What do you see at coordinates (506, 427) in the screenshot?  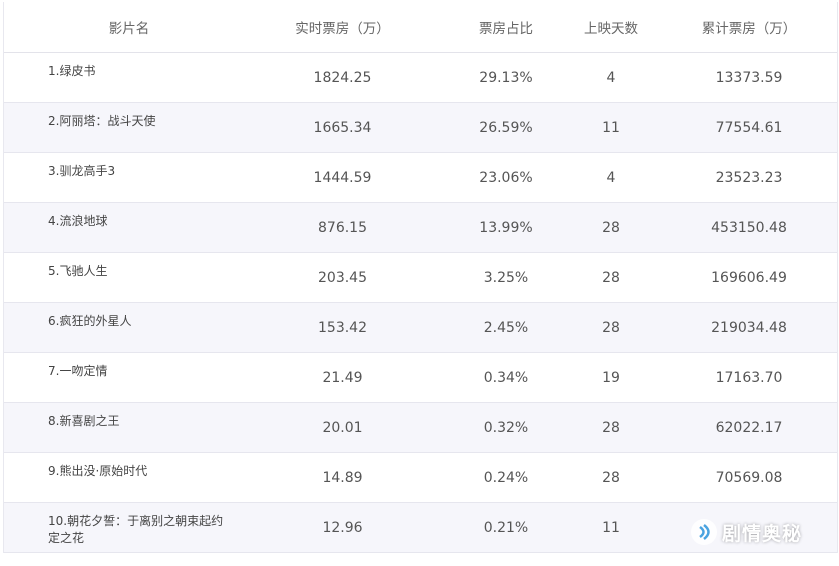 I see `box-office-share: 0.32%` at bounding box center [506, 427].